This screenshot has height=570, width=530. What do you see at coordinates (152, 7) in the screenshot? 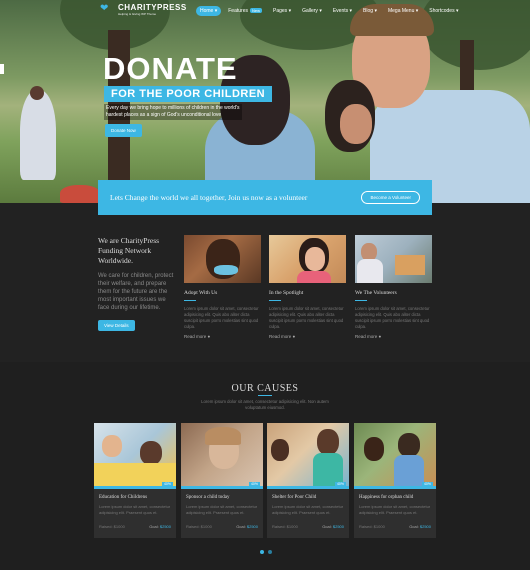
I see `logo-name: CHARITYPRESS` at bounding box center [152, 7].